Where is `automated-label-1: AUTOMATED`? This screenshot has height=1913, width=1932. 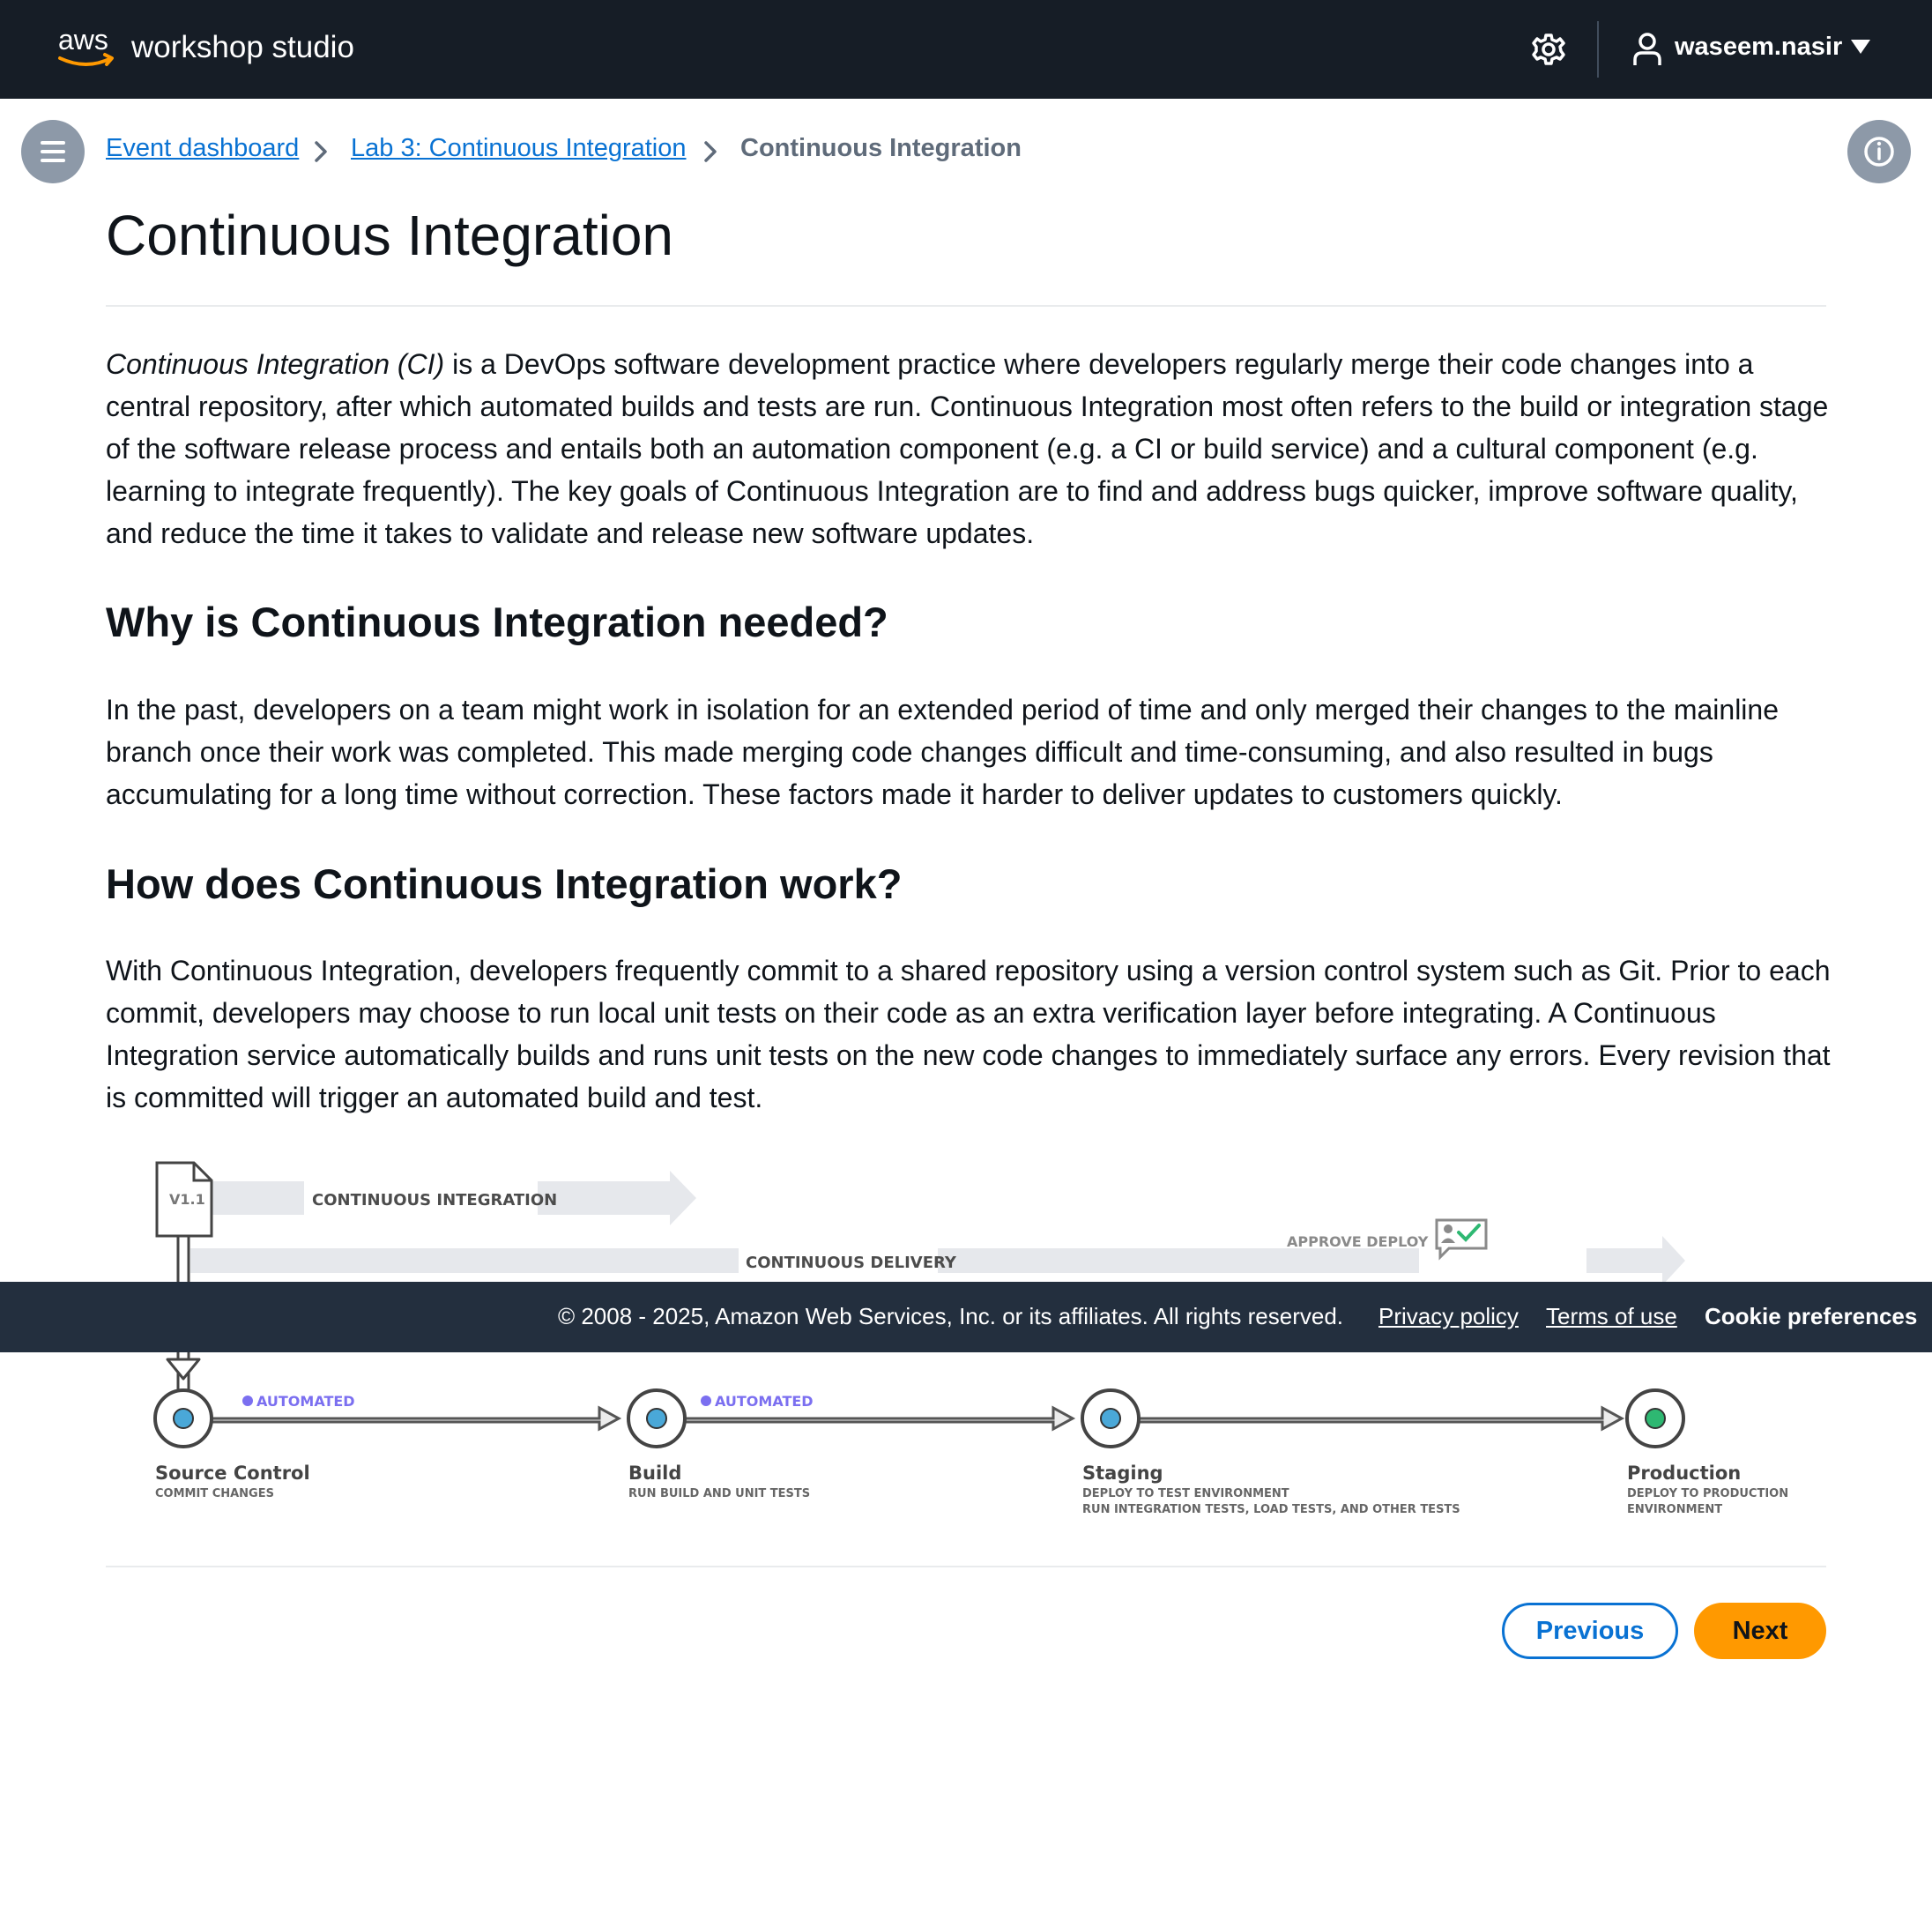
automated-label-1: AUTOMATED is located at coordinates (298, 1401).